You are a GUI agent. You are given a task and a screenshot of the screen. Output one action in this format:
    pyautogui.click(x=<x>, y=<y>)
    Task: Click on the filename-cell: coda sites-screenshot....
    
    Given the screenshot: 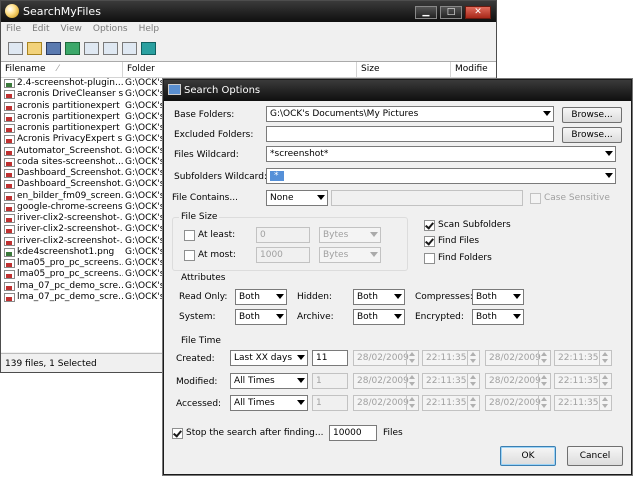 What is the action you would take?
    pyautogui.click(x=62, y=162)
    